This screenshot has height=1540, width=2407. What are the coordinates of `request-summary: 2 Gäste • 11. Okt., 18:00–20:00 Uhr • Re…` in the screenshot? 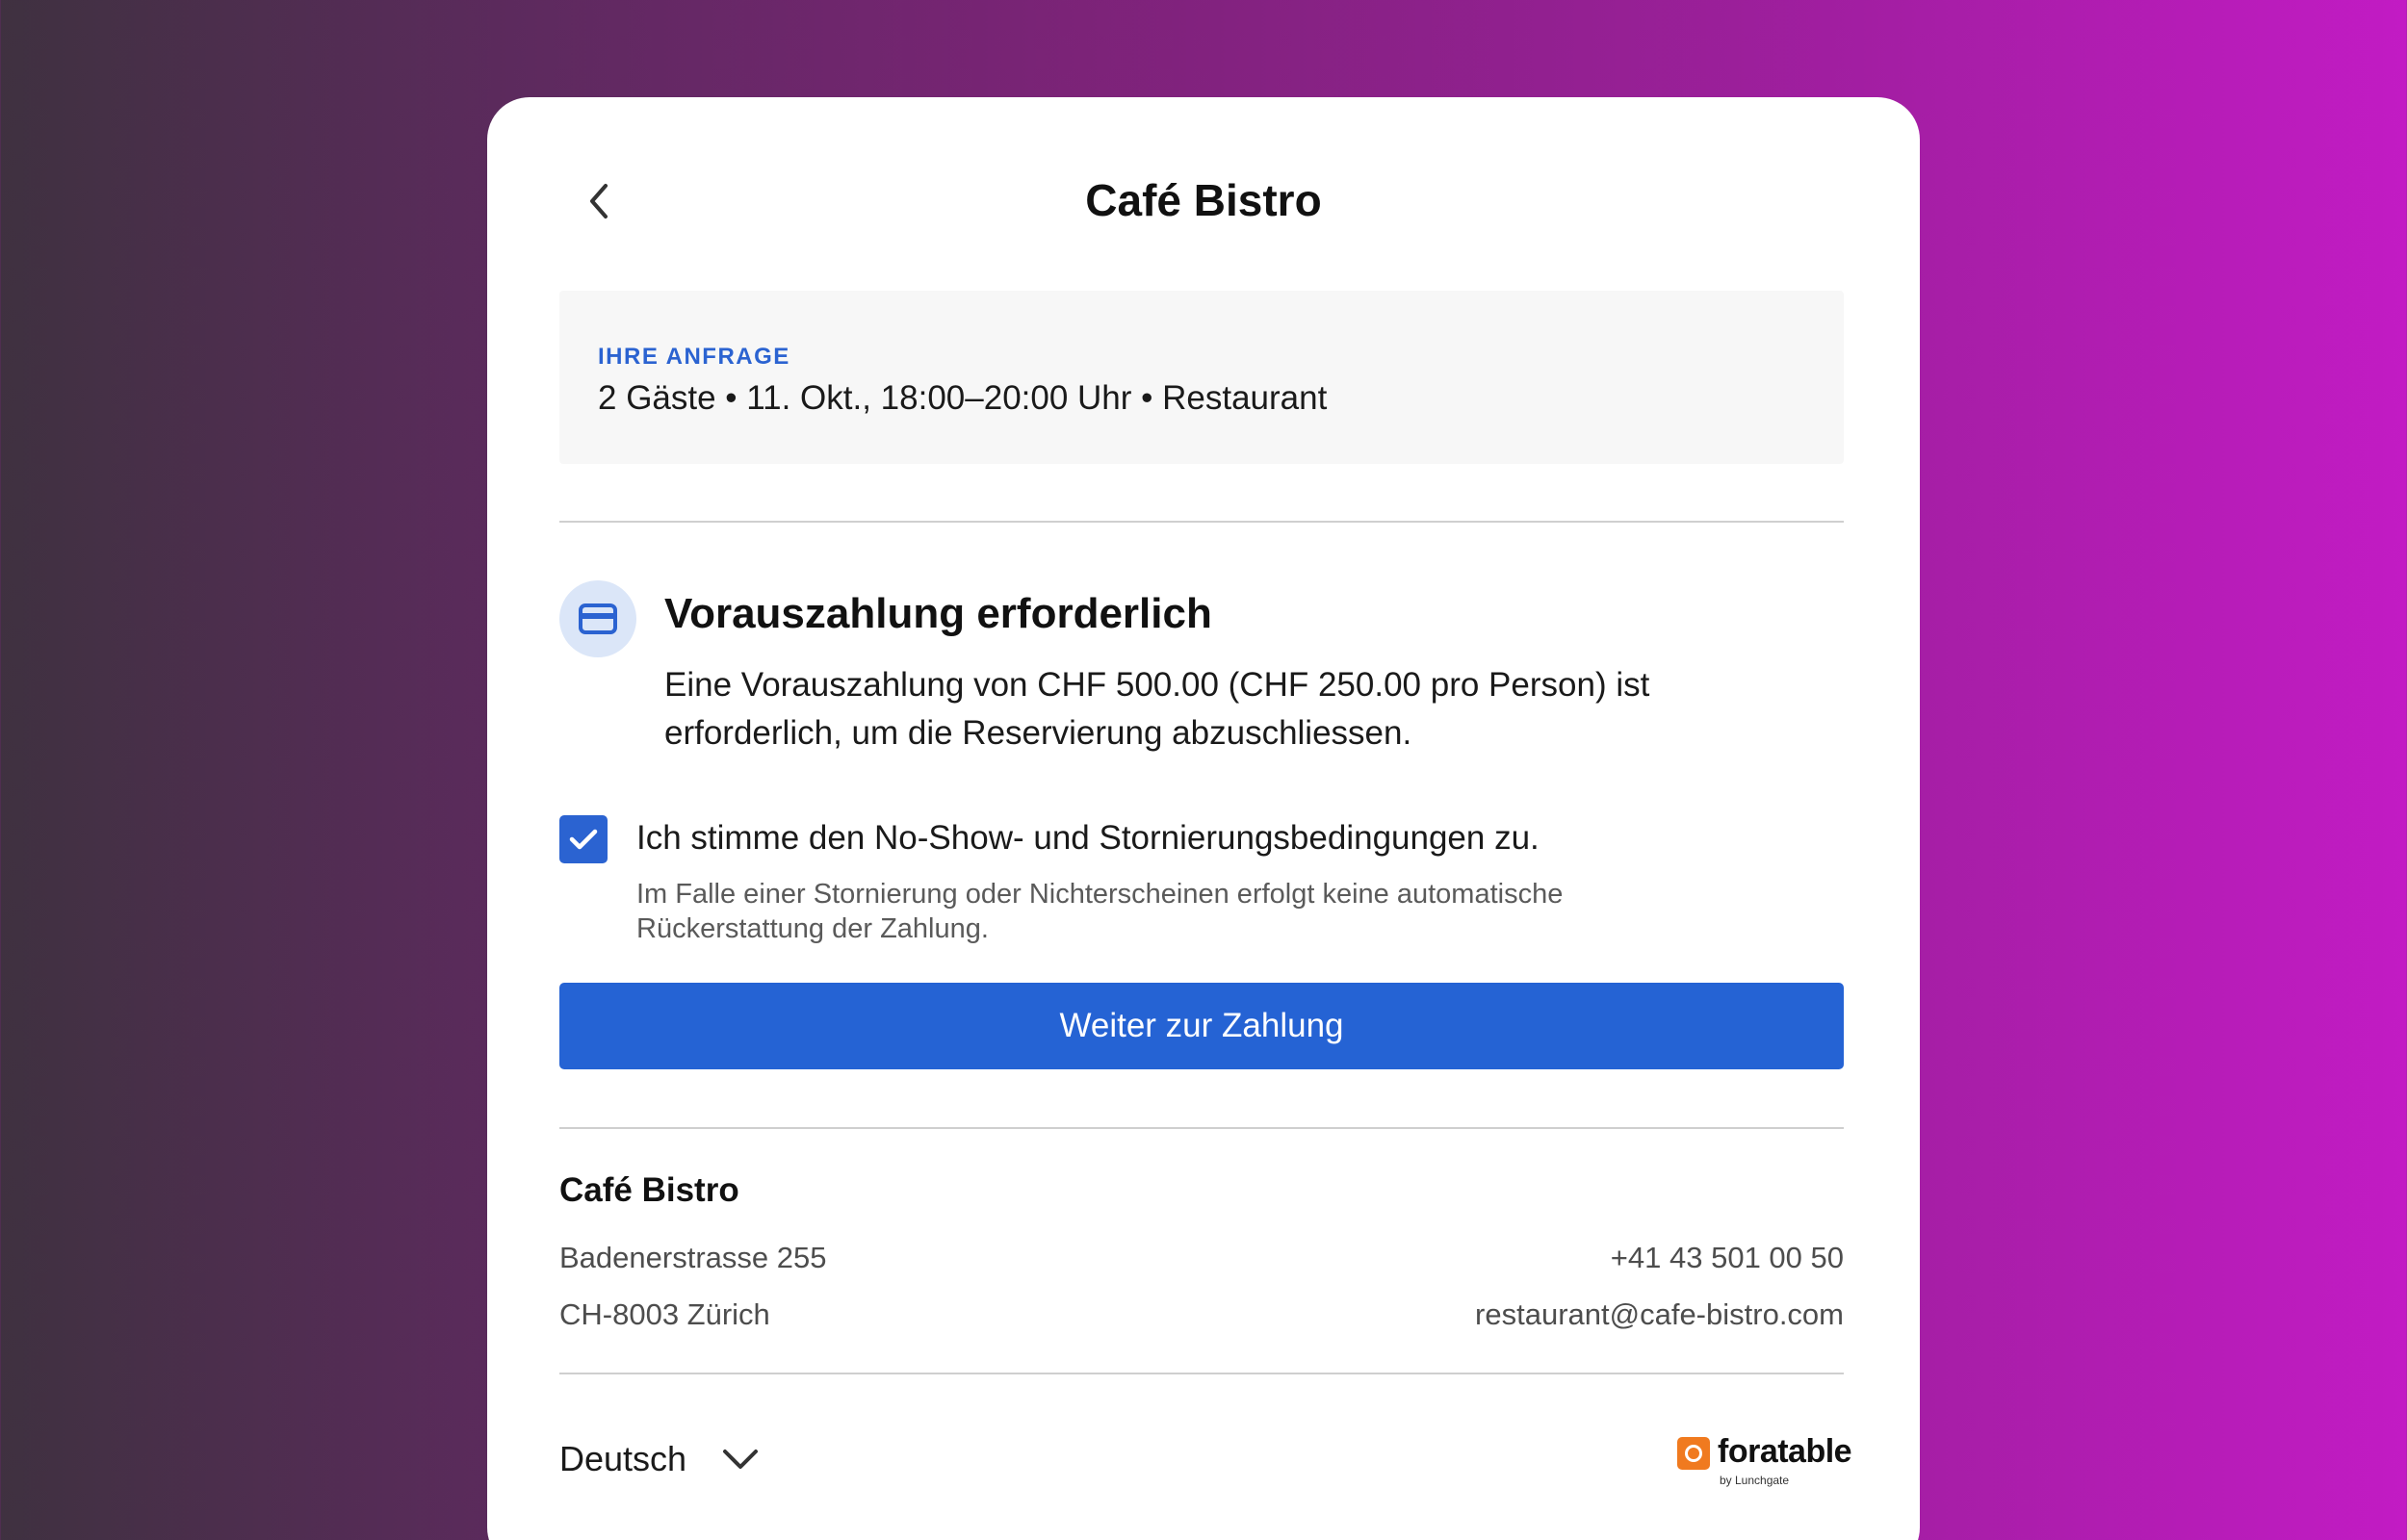 It's located at (963, 398).